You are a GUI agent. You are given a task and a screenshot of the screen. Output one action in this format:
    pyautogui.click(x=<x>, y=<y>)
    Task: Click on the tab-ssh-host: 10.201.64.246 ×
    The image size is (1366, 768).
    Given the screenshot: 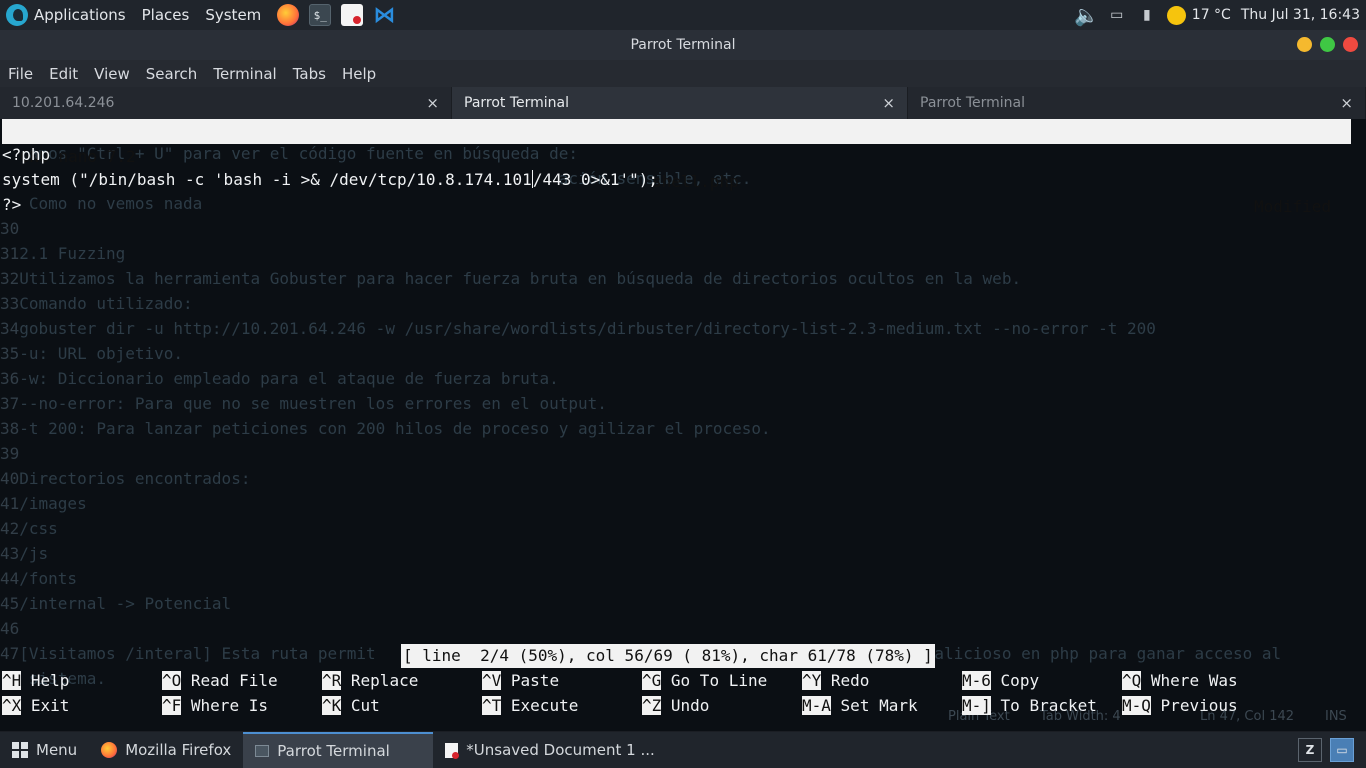 What is the action you would take?
    pyautogui.click(x=226, y=103)
    